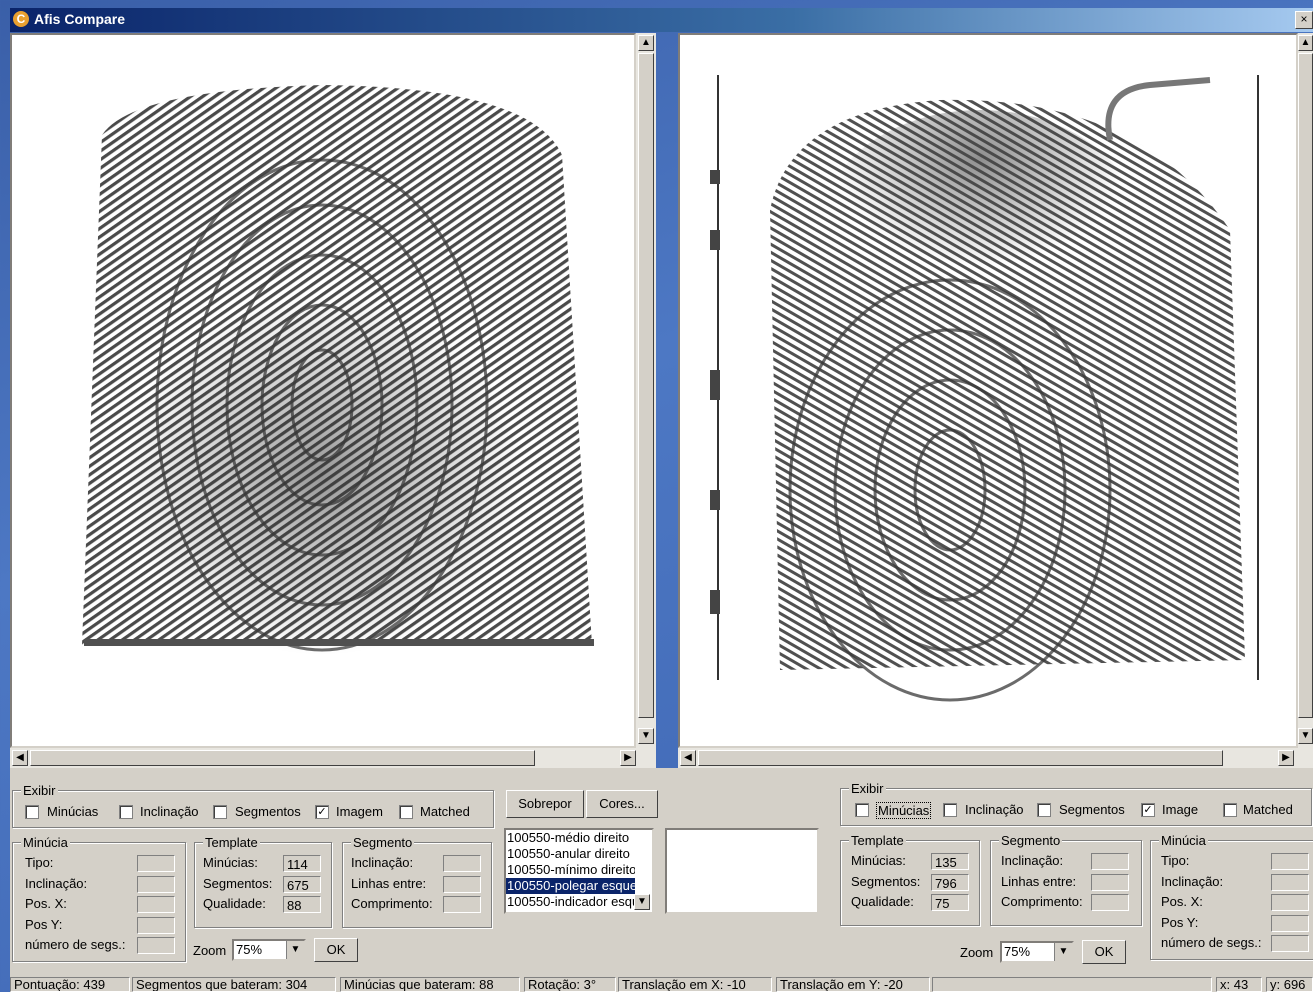 Image resolution: width=1313 pixels, height=992 pixels. I want to click on left-imagem-checkbox: ✓, so click(322, 812).